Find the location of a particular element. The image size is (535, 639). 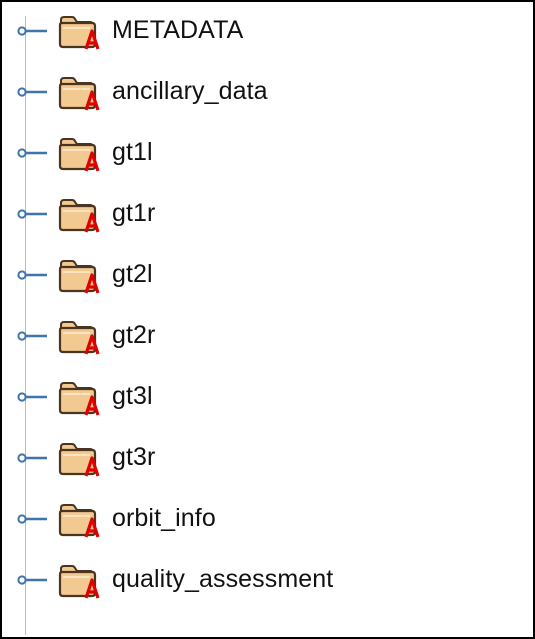

tree-node: gt1r is located at coordinates (262, 213).